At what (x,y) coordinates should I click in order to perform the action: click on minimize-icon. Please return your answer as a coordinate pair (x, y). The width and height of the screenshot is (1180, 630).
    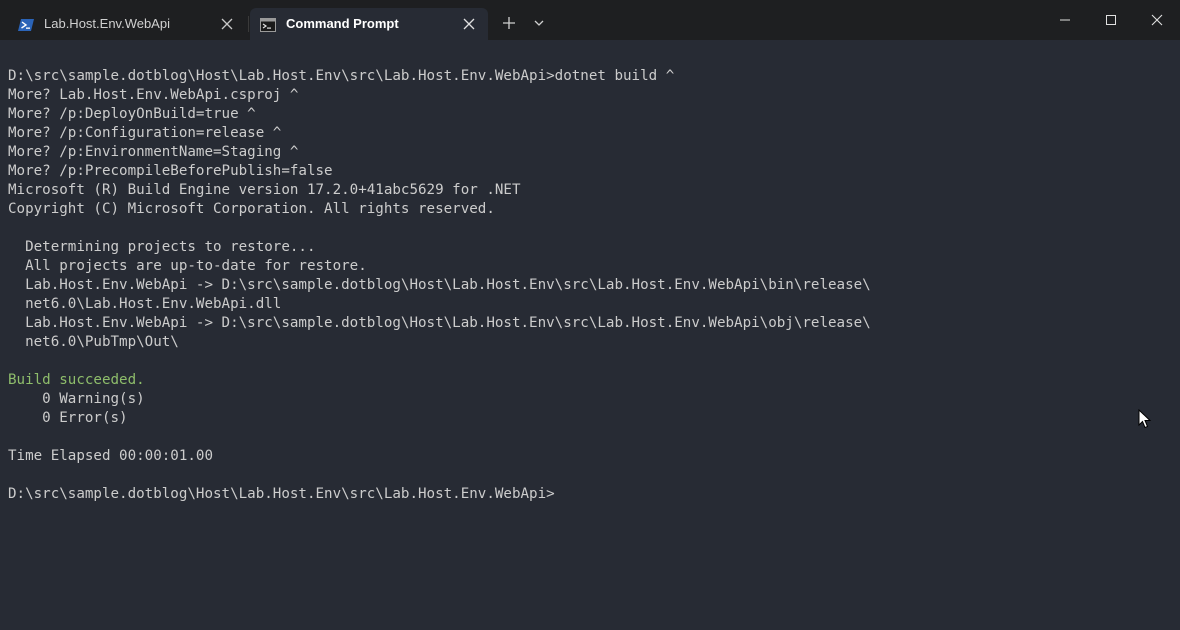
    Looking at the image, I should click on (1065, 20).